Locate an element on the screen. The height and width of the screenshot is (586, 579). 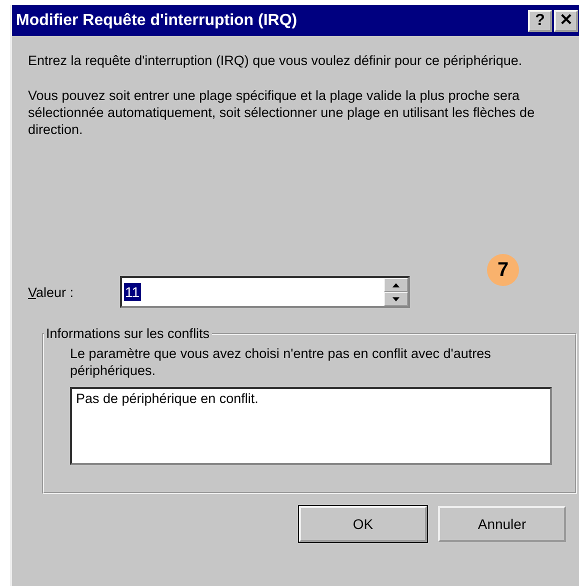
close-button: ✕ is located at coordinates (566, 21).